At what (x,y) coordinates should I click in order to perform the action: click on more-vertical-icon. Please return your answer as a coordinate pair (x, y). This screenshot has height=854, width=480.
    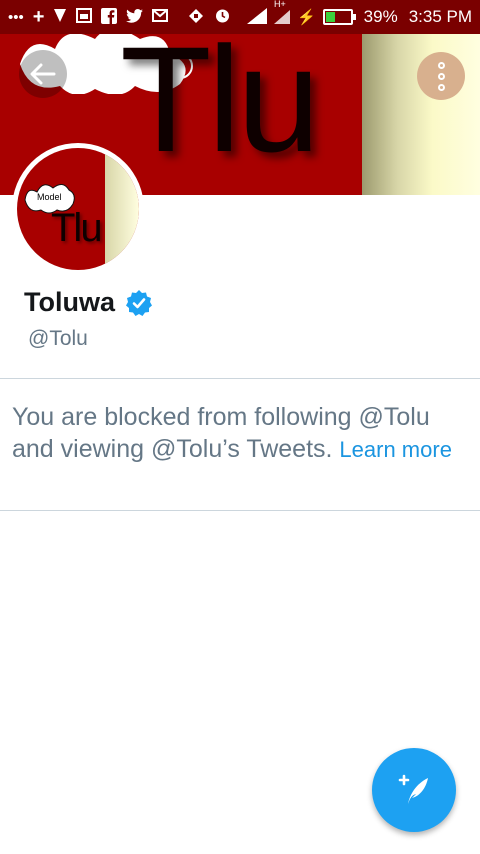
    Looking at the image, I should click on (441, 65).